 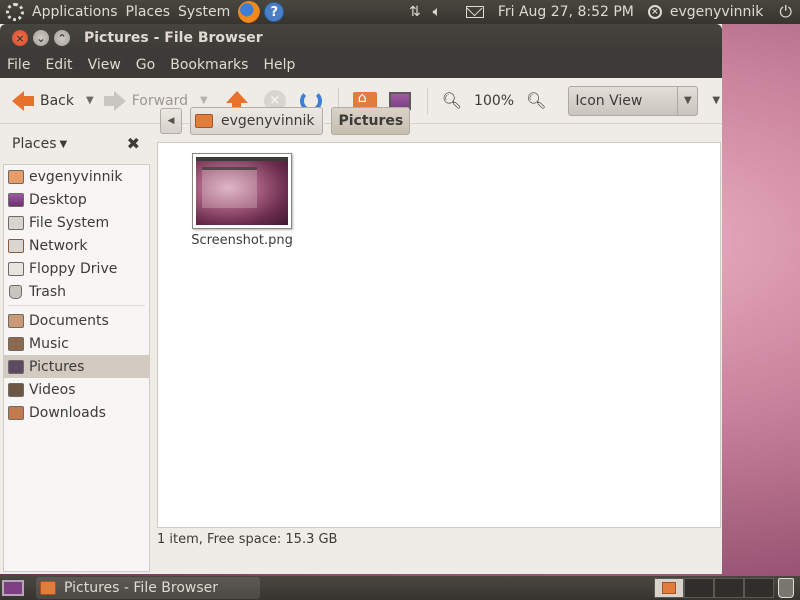 What do you see at coordinates (59, 65) in the screenshot?
I see `menu-edit: Edit` at bounding box center [59, 65].